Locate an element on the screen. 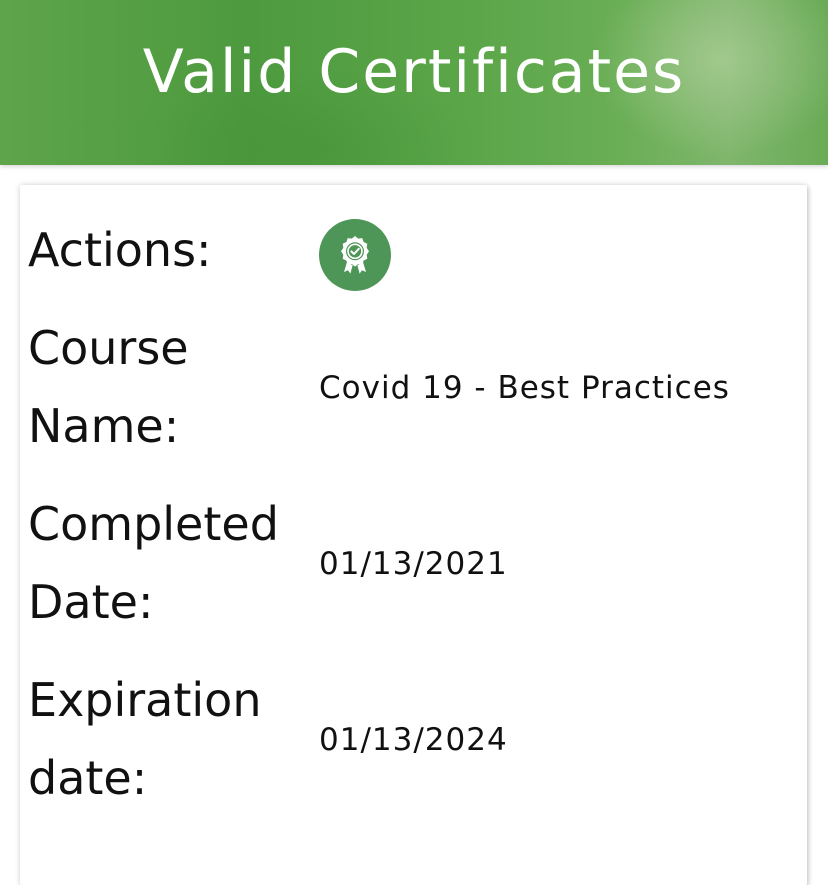  view-certificate-button is located at coordinates (355, 255).